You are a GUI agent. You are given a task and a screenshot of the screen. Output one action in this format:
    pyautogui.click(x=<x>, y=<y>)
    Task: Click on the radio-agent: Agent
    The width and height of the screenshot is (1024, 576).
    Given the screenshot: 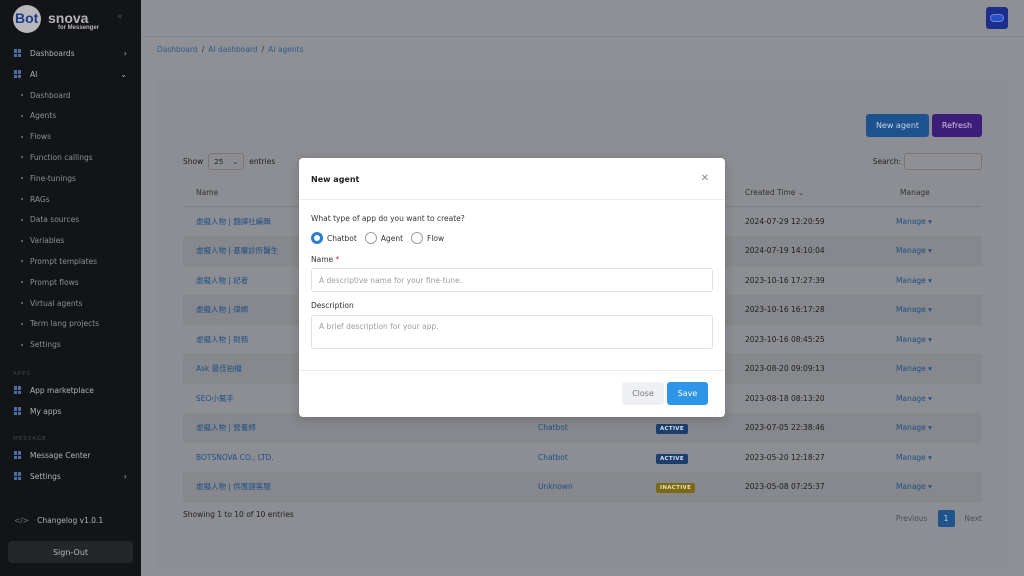 What is the action you would take?
    pyautogui.click(x=384, y=238)
    